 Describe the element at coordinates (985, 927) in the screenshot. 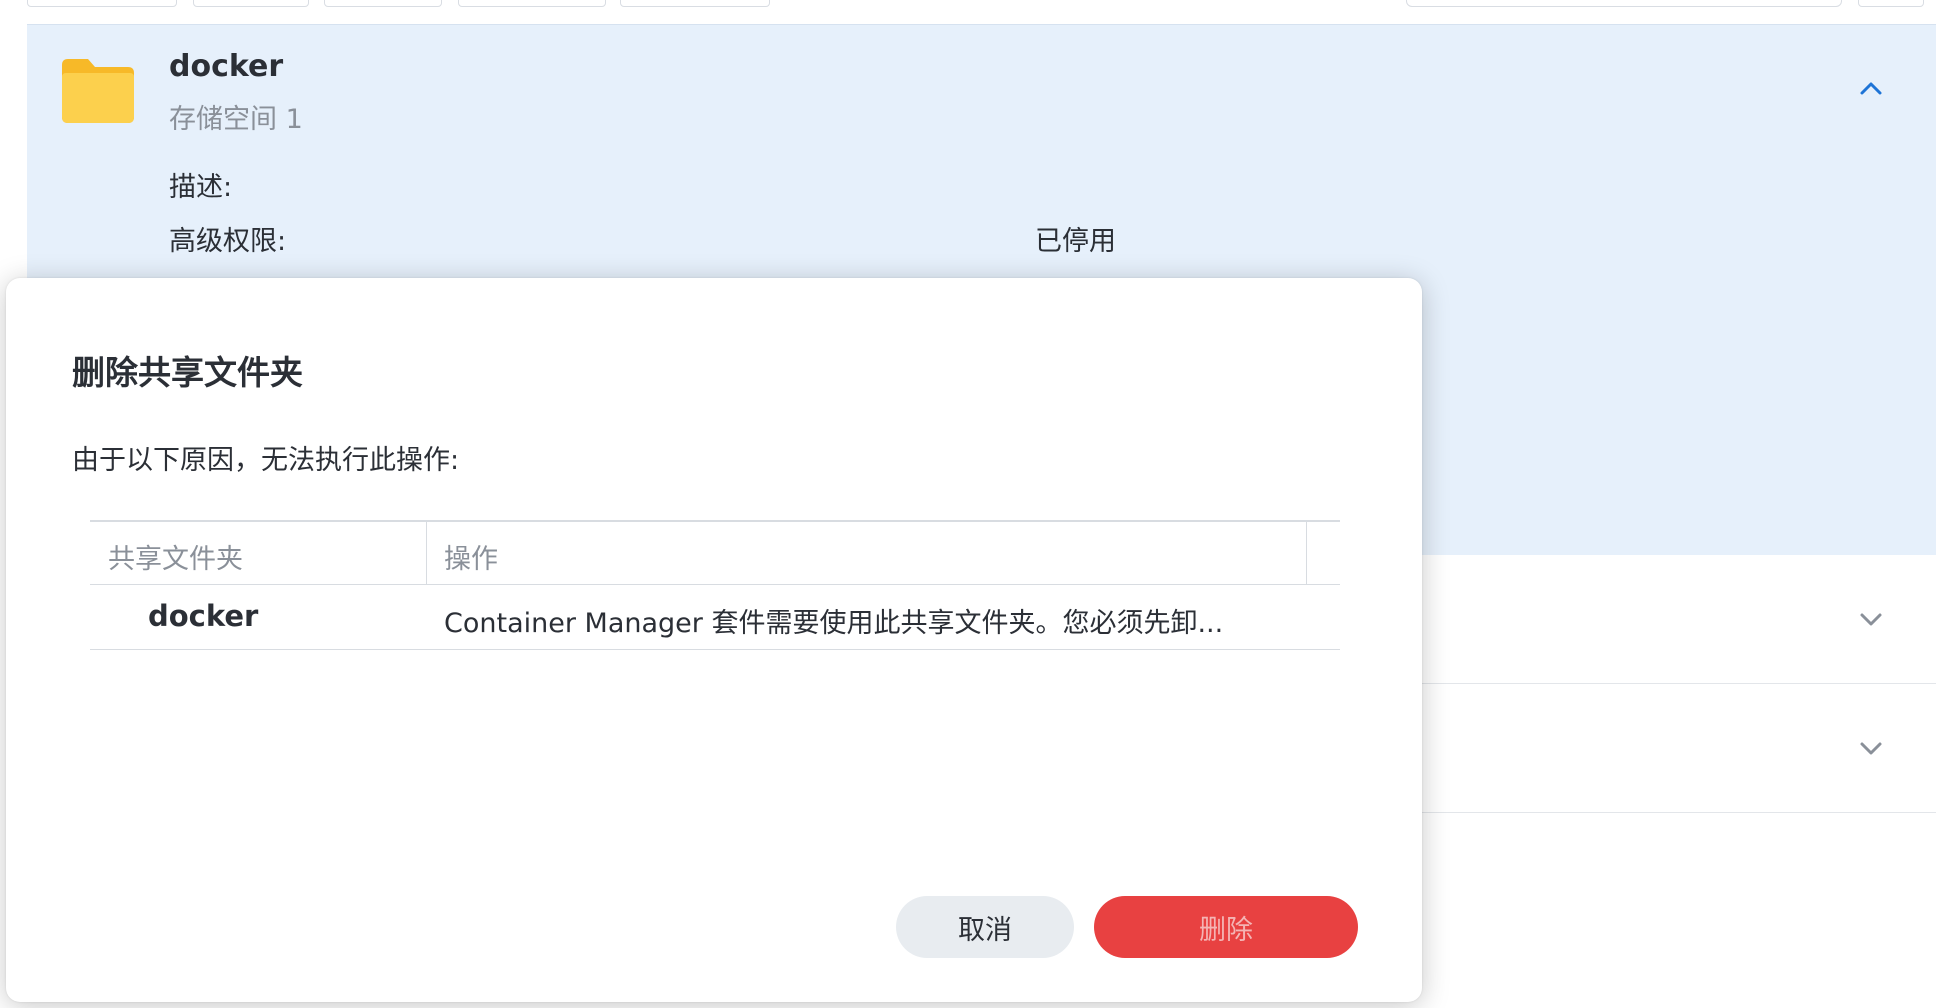

I see `cancel-button: 取消` at that location.